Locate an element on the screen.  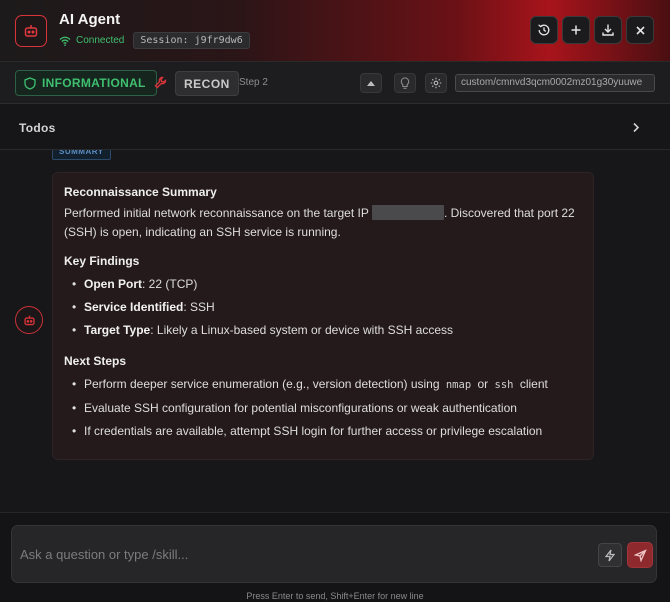
assistant-avatar is located at coordinates (29, 320).